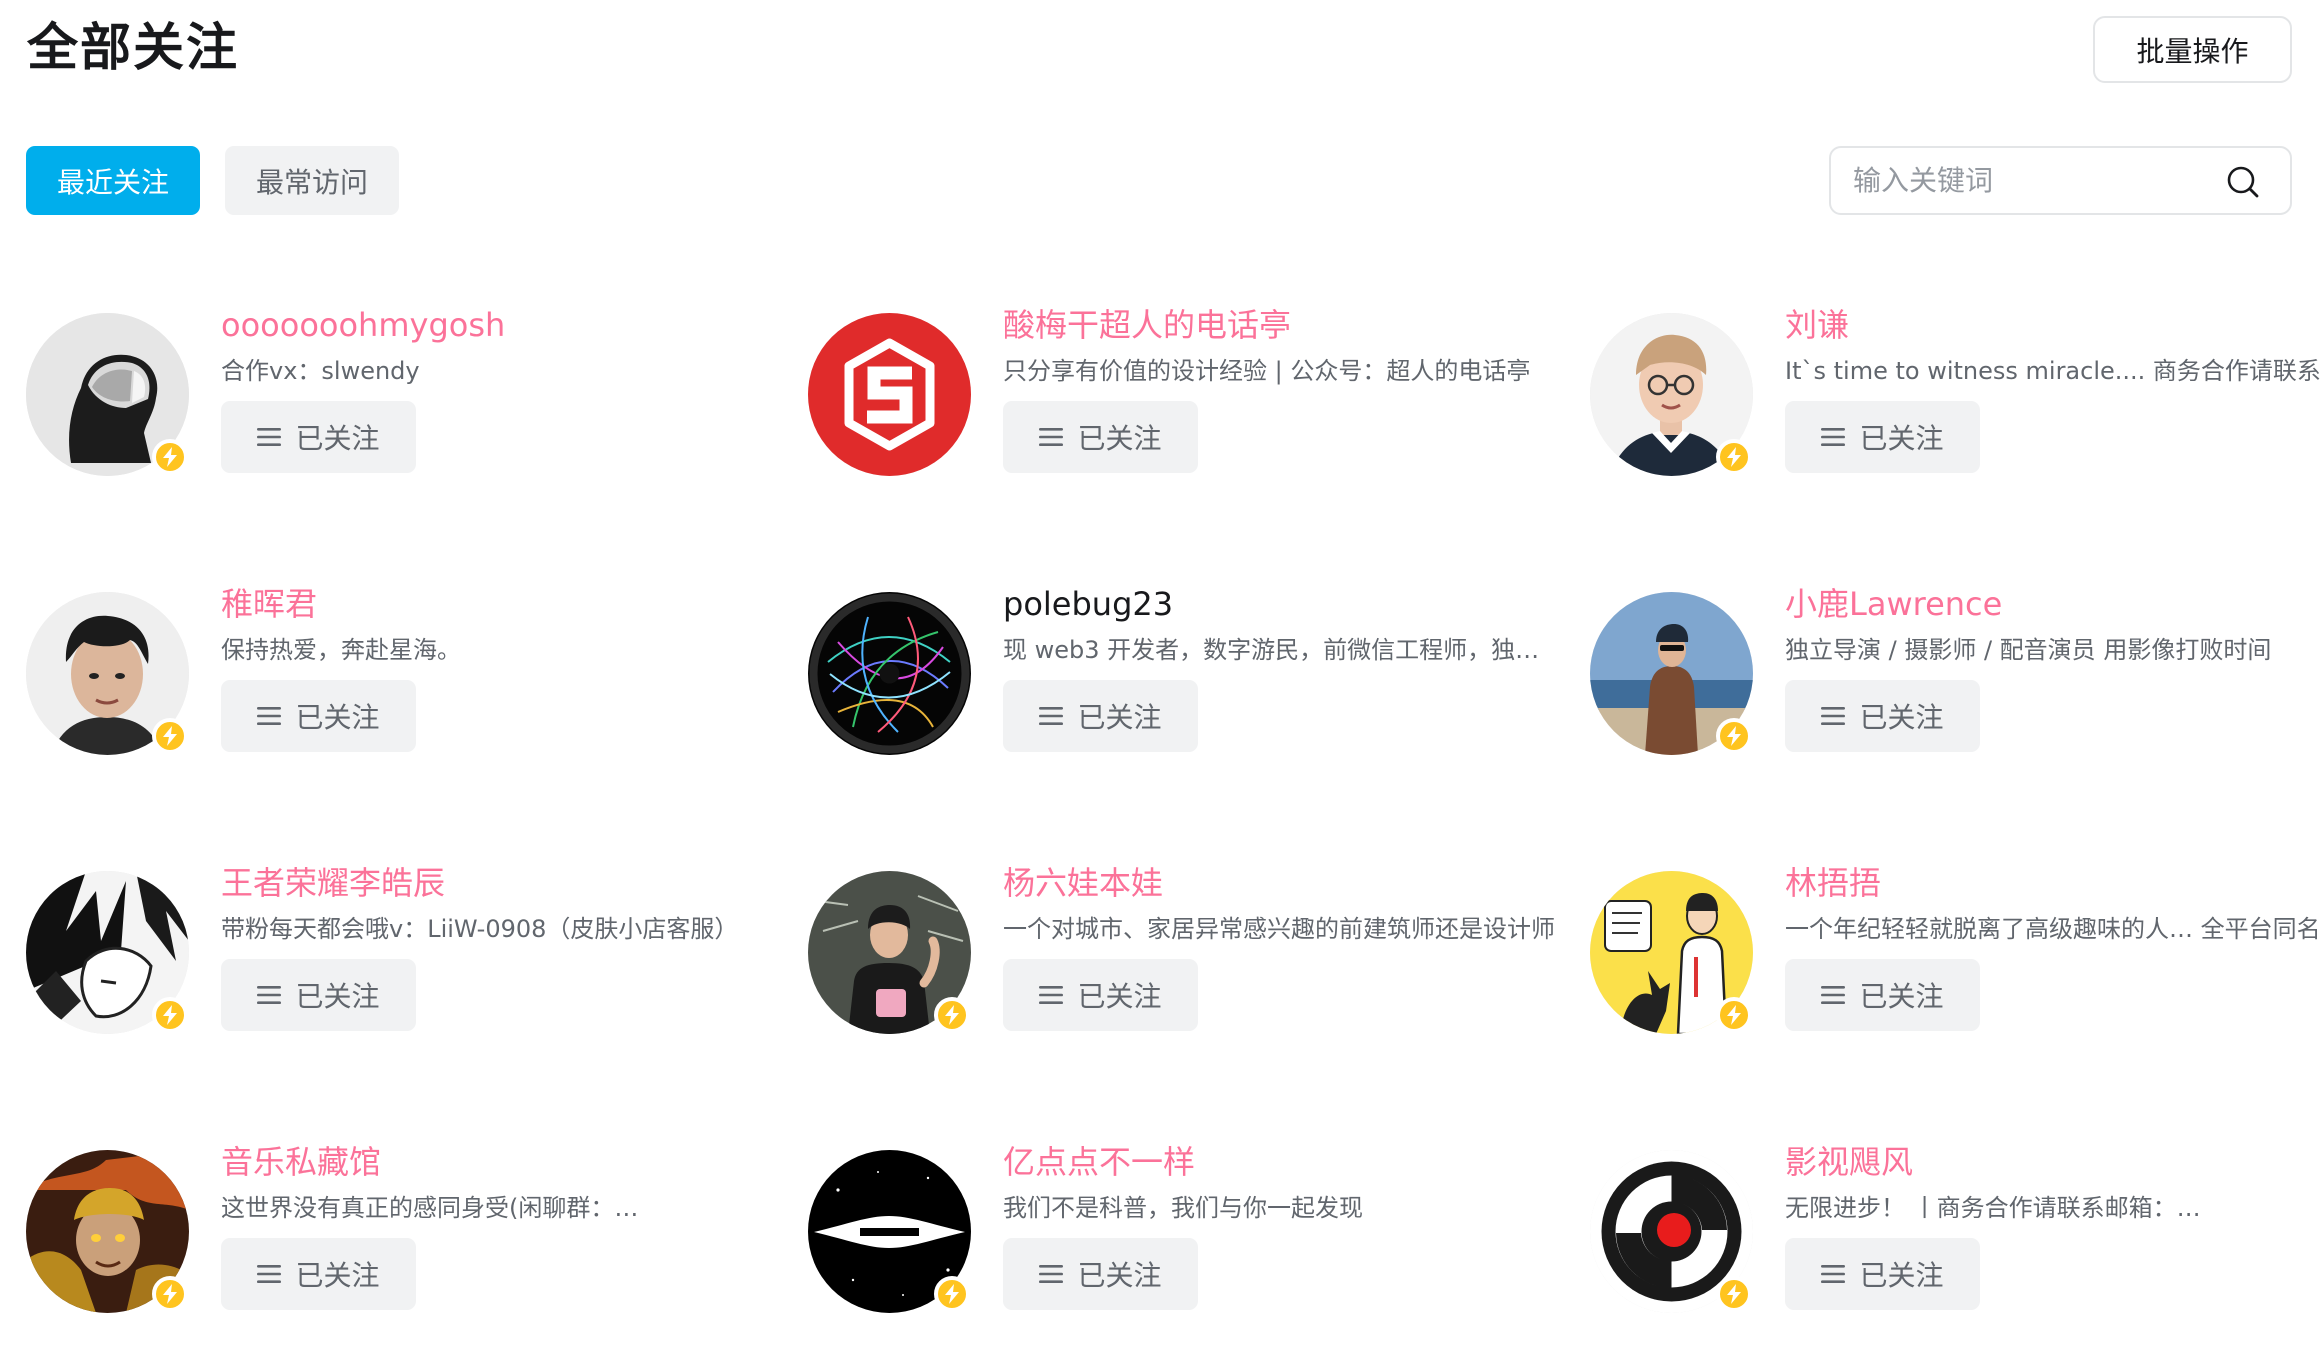  What do you see at coordinates (320, 371) in the screenshot?
I see `user-sign: 合作vx：slwendy` at bounding box center [320, 371].